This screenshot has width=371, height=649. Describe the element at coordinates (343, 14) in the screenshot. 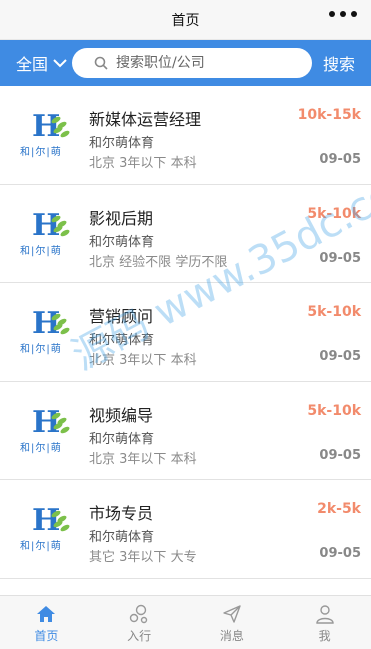

I see `more-dots-icon` at that location.